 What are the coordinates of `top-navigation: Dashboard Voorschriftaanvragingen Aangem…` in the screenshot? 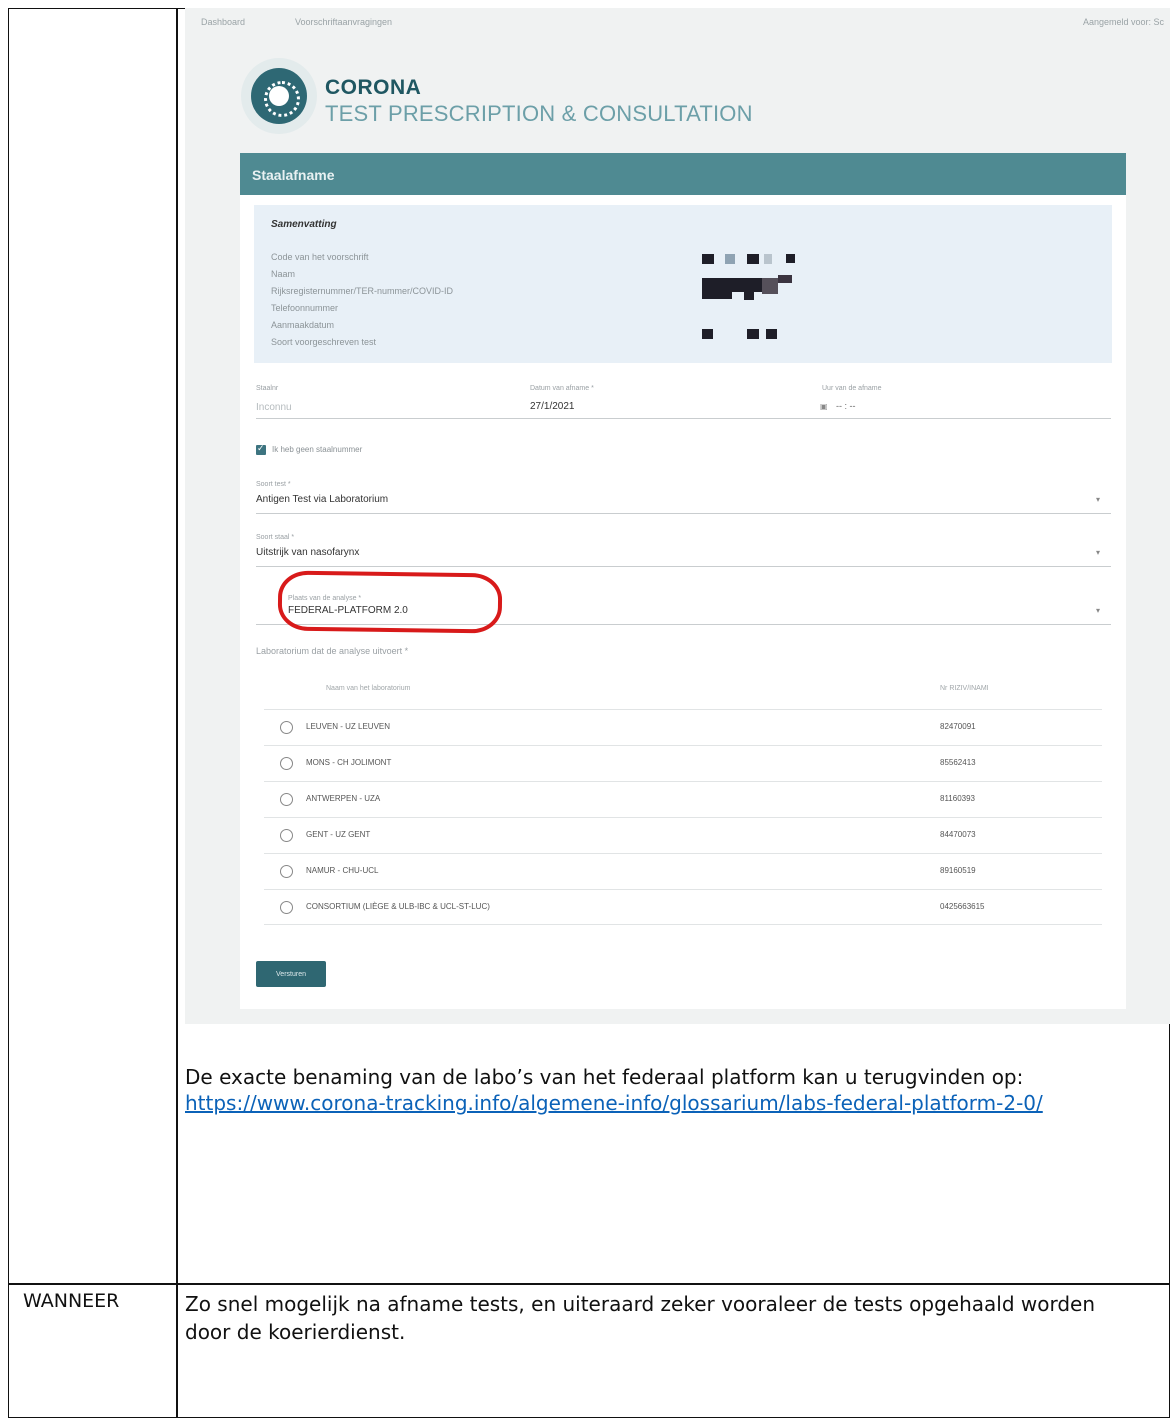 It's located at (677, 22).